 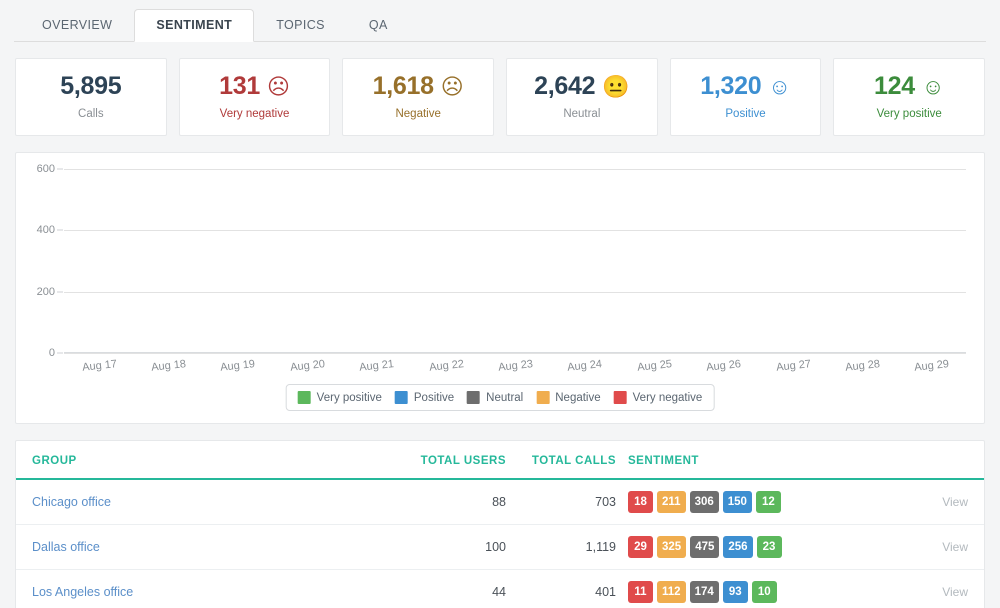 What do you see at coordinates (254, 114) in the screenshot?
I see `kpi-label: Very negative` at bounding box center [254, 114].